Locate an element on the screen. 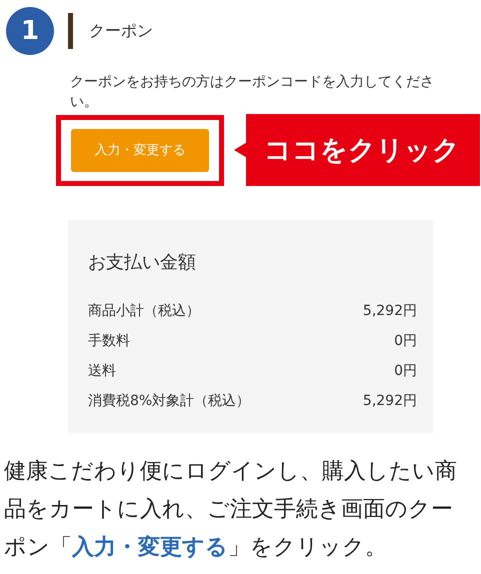  accent-bar is located at coordinates (70, 31).